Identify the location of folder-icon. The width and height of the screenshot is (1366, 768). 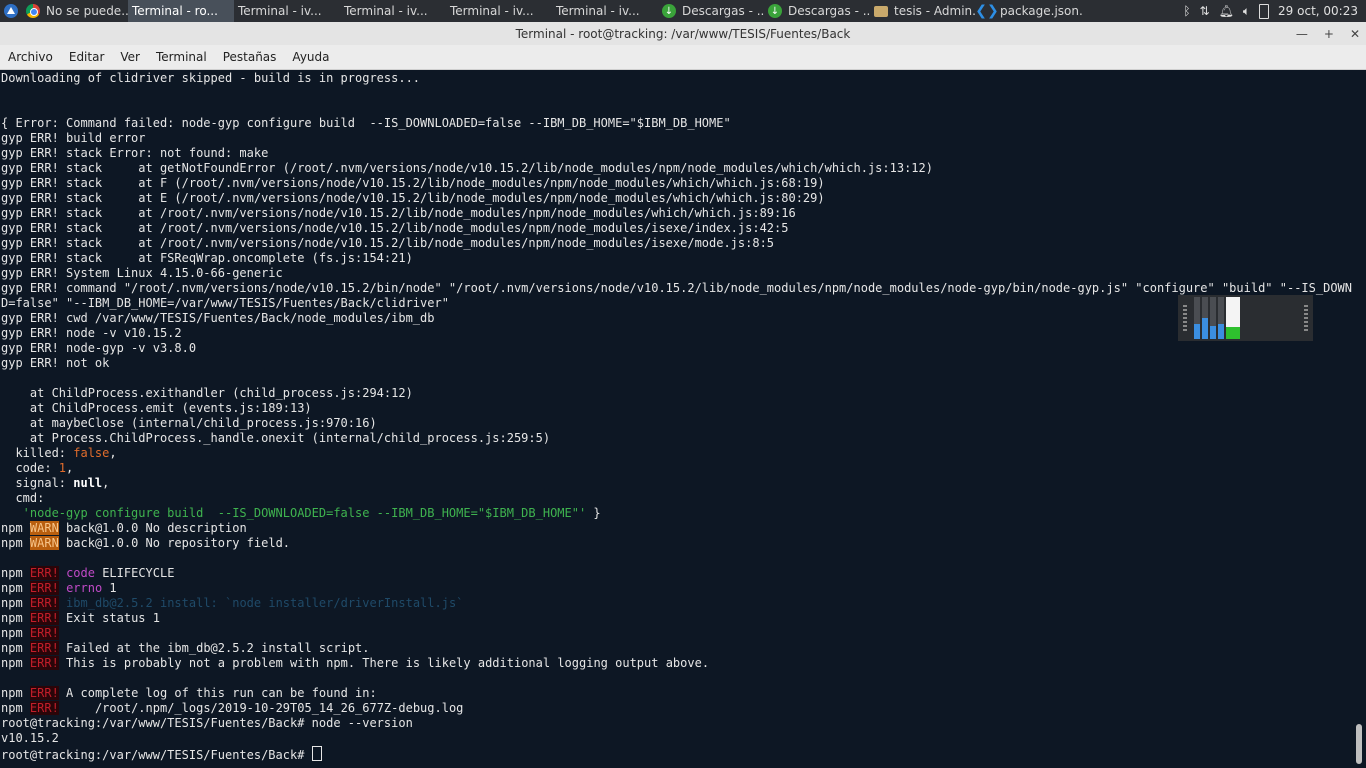
(881, 11).